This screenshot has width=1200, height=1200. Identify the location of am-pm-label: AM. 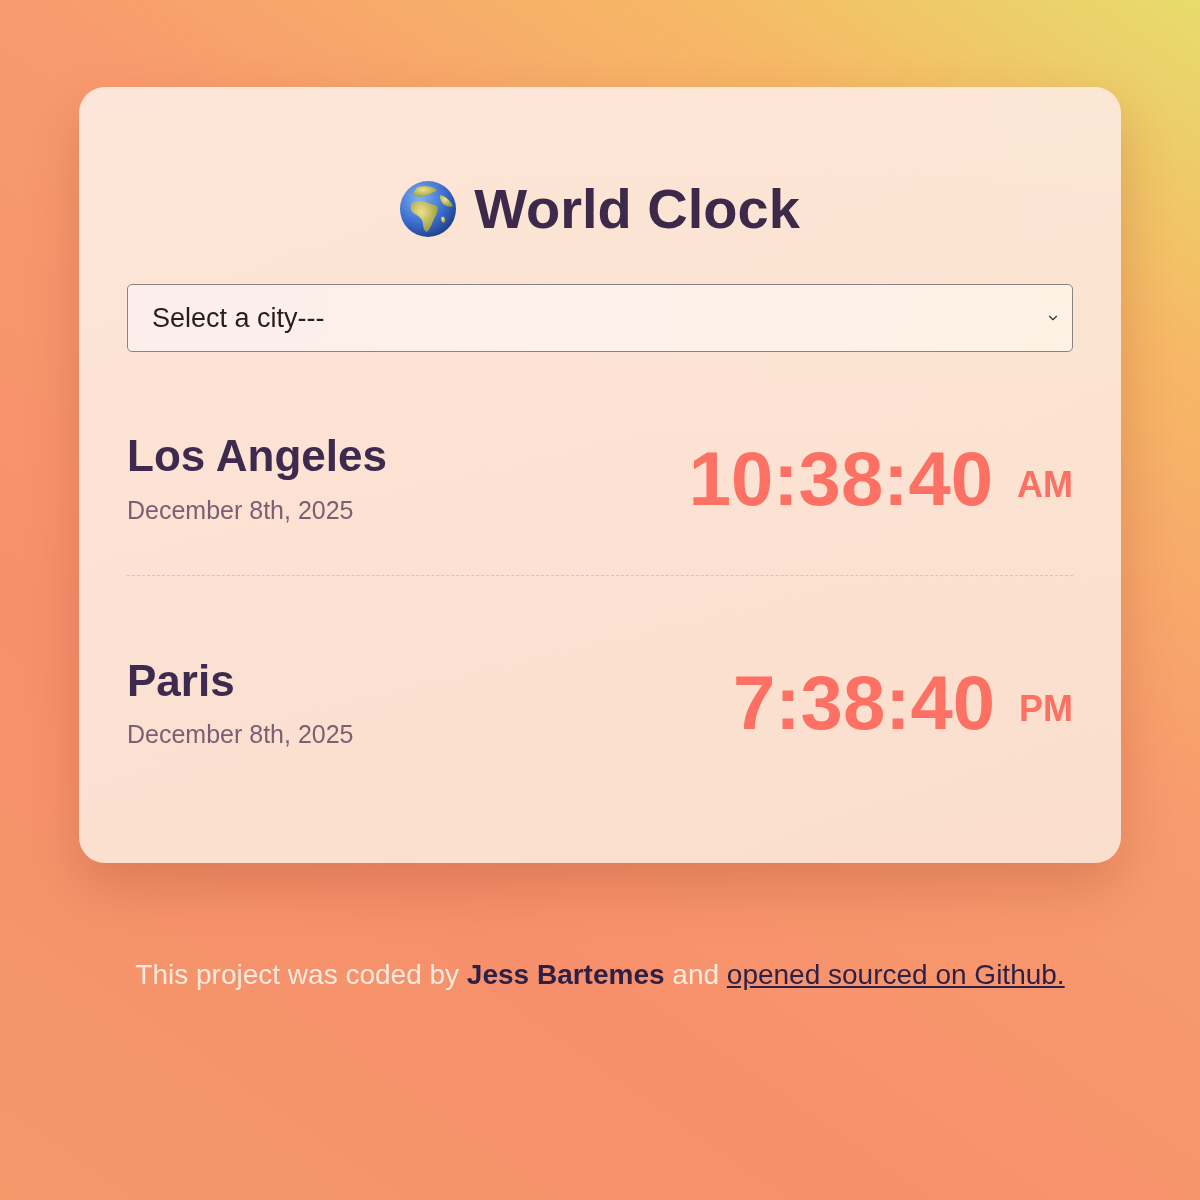
(1045, 484).